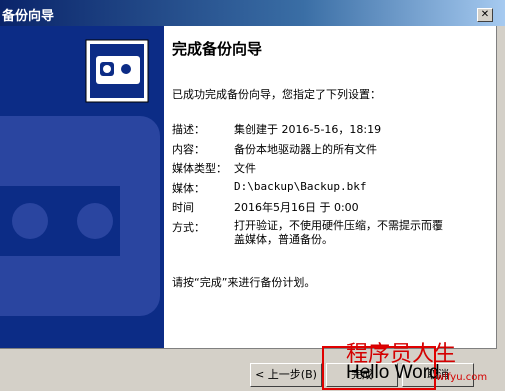 Image resolution: width=505 pixels, height=391 pixels. I want to click on footer-note: 请按“完成”来进行备份计划。, so click(244, 282).